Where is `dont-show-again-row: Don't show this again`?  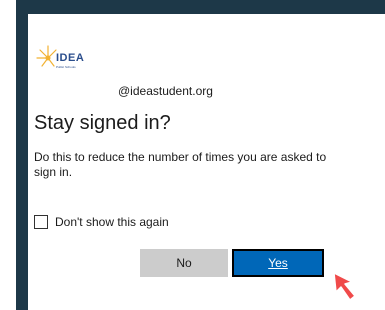
dont-show-again-row: Don't show this again is located at coordinates (101, 222).